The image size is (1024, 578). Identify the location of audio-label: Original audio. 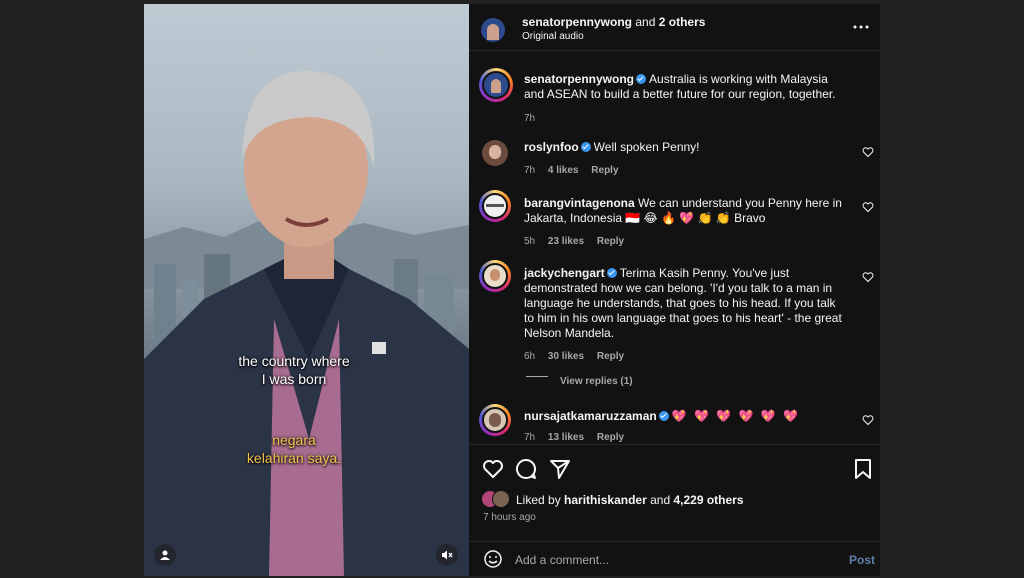
(553, 36).